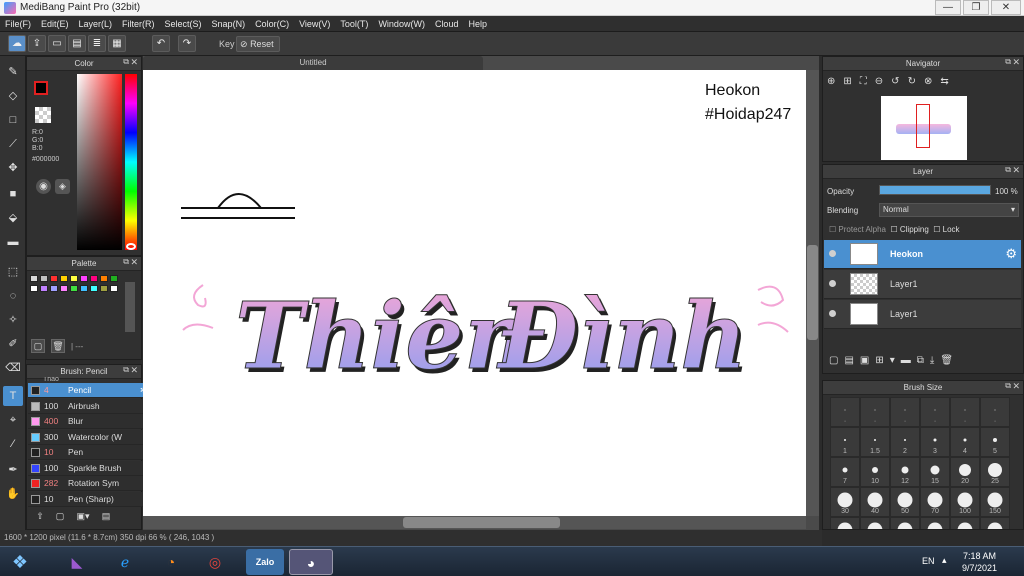  Describe the element at coordinates (867, 360) in the screenshot. I see `new-8bit-layer-icon: ▣` at that location.